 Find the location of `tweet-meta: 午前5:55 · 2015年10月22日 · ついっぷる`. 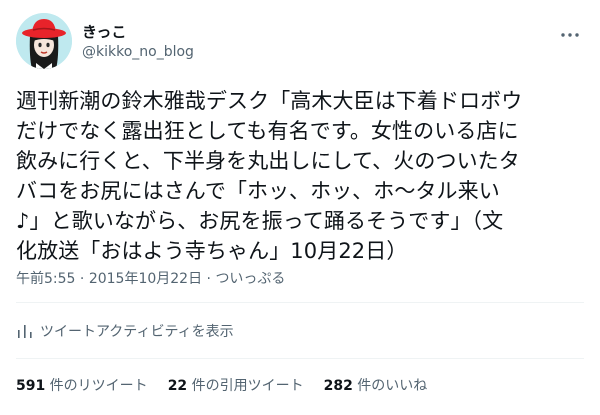

tweet-meta: 午前5:55 · 2015年10月22日 · ついっぷる is located at coordinates (150, 279).